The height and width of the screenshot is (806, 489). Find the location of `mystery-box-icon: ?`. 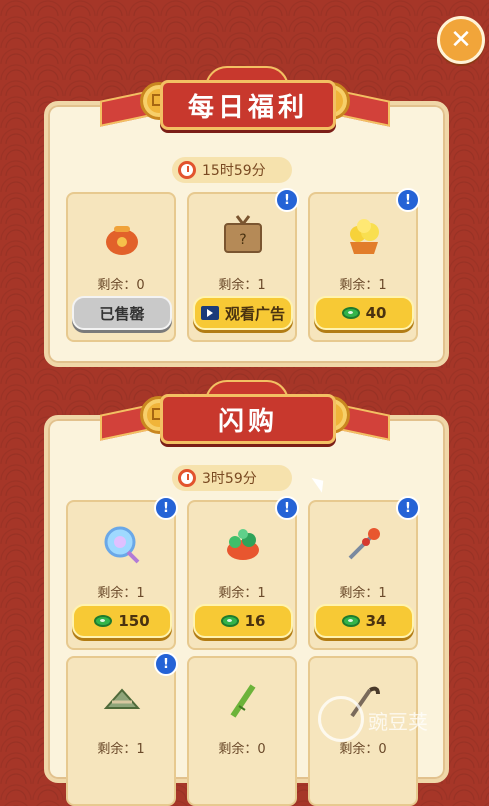

mystery-box-icon: ? is located at coordinates (243, 236).